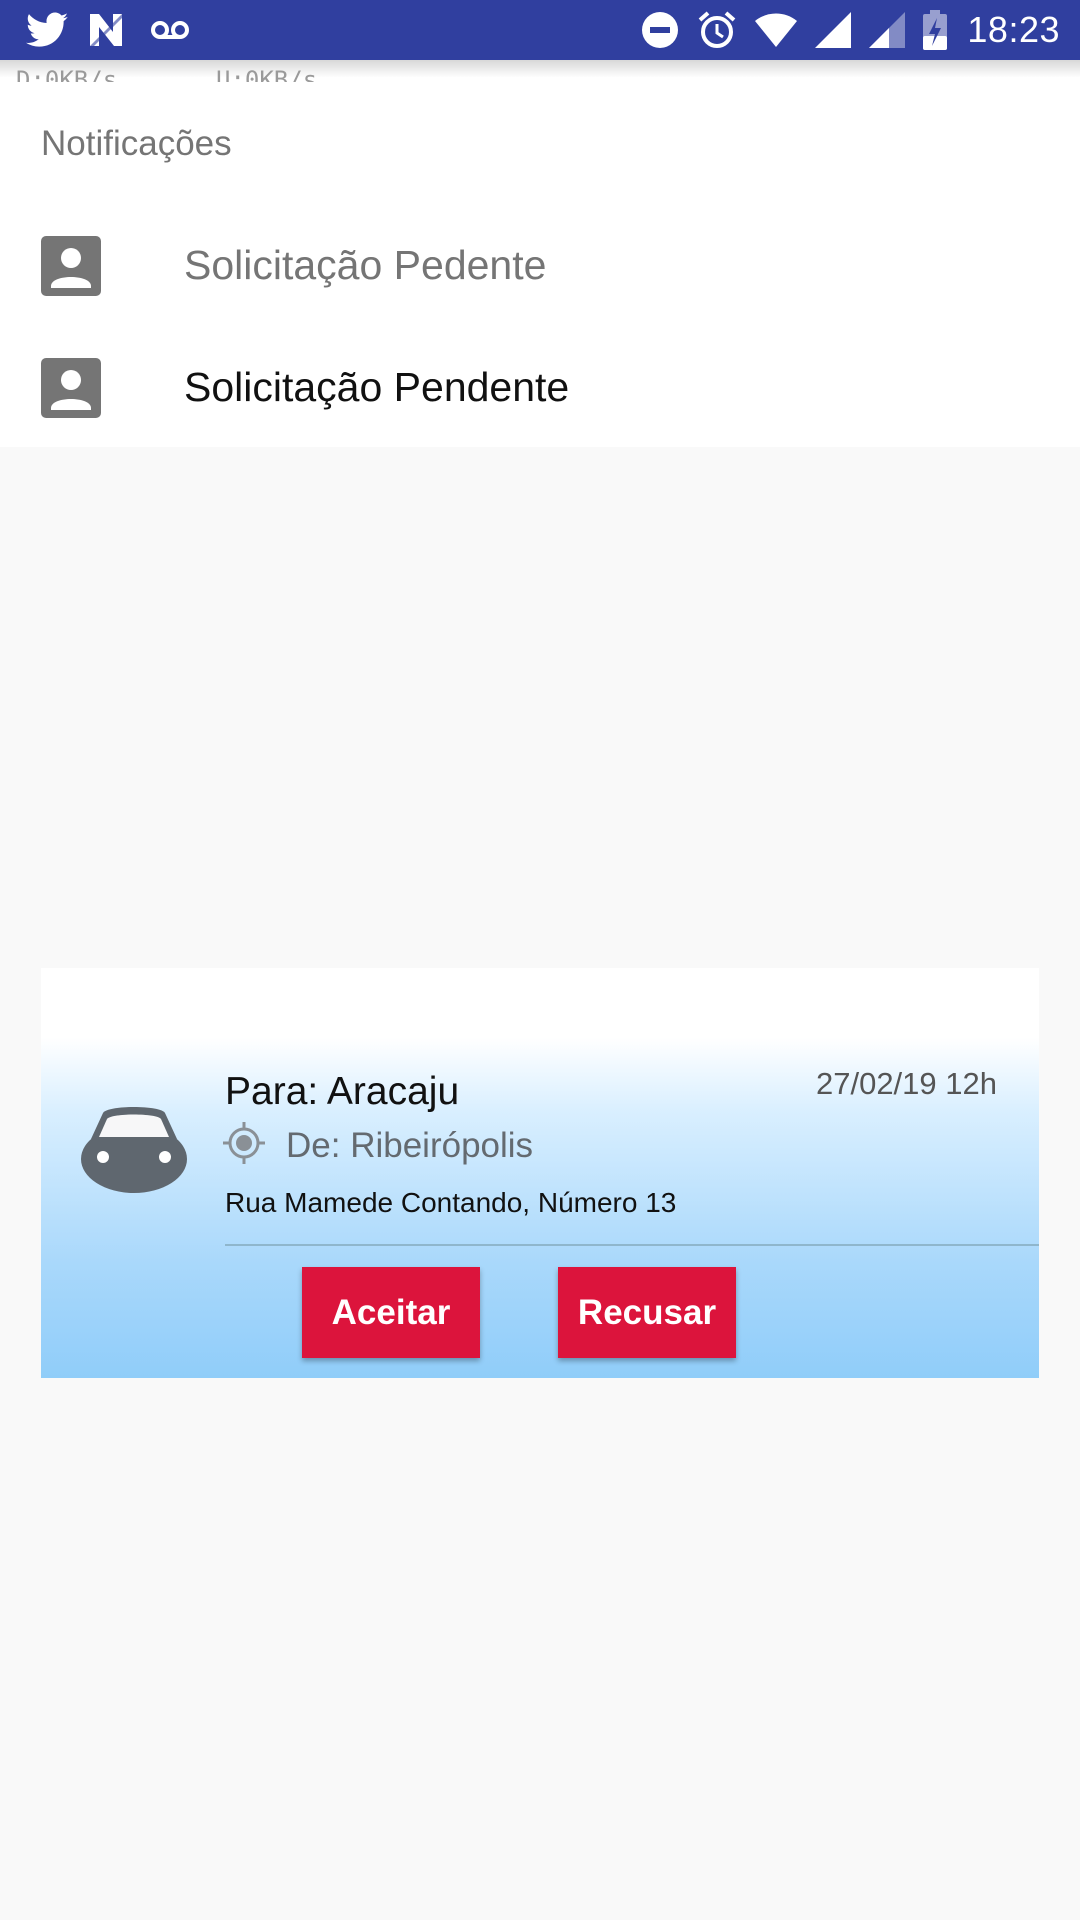 The image size is (1080, 1920). I want to click on battery-charging-icon, so click(935, 30).